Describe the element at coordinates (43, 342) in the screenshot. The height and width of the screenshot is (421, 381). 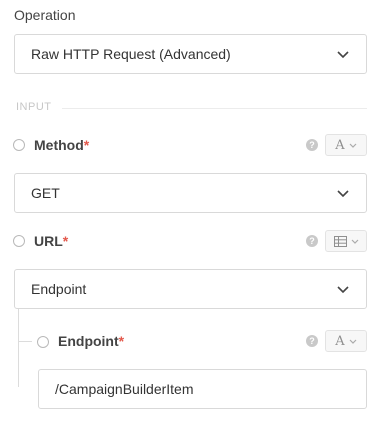
I see `endpoint-toggle-radio` at that location.